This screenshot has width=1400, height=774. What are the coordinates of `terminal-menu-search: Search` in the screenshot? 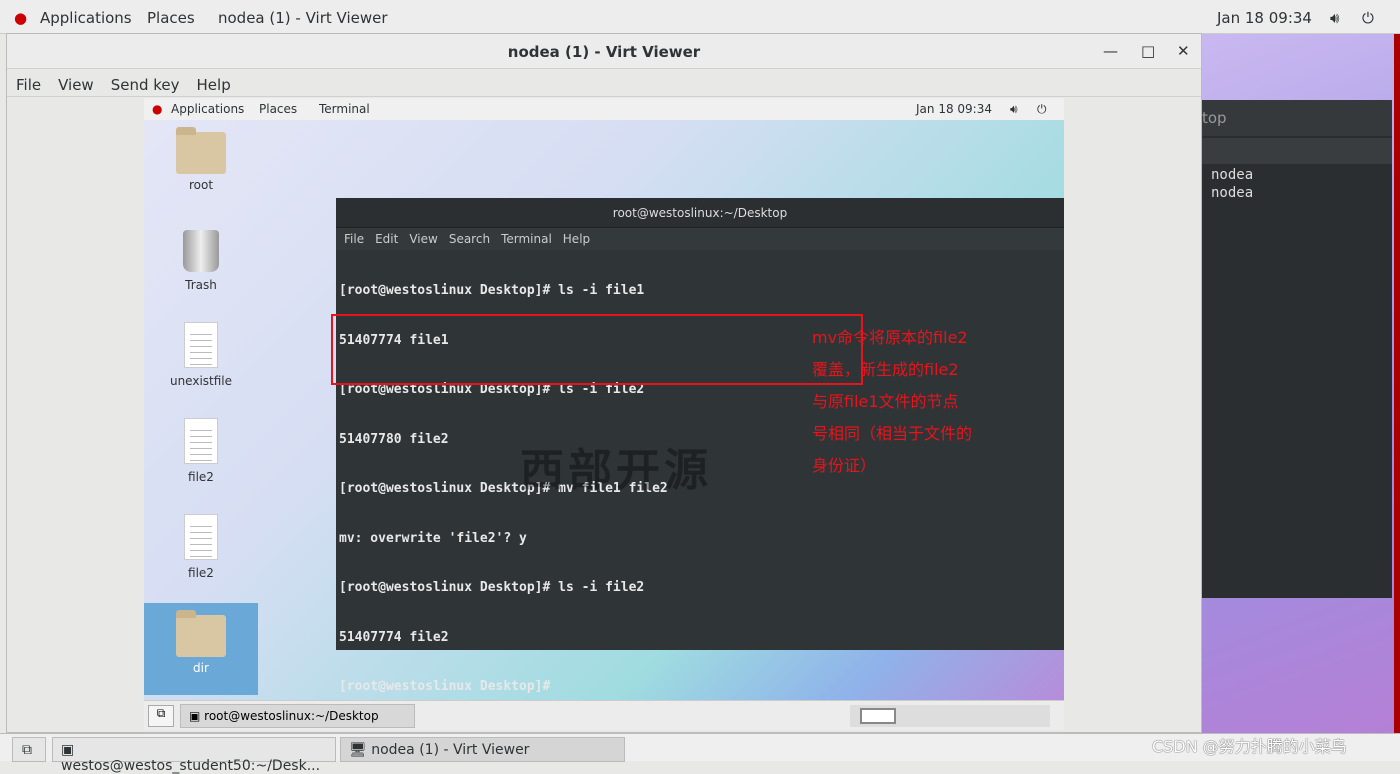 It's located at (469, 239).